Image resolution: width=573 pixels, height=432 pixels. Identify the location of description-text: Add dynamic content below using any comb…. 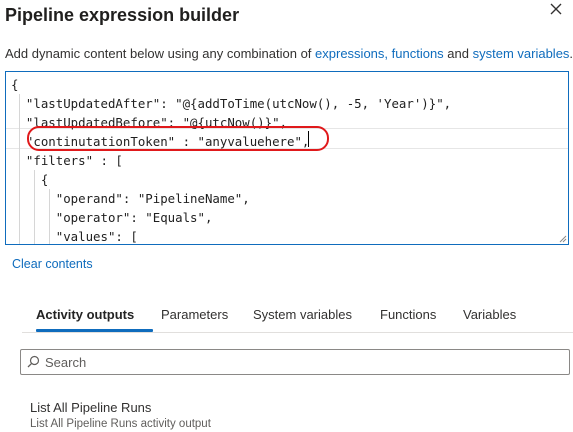
(289, 53).